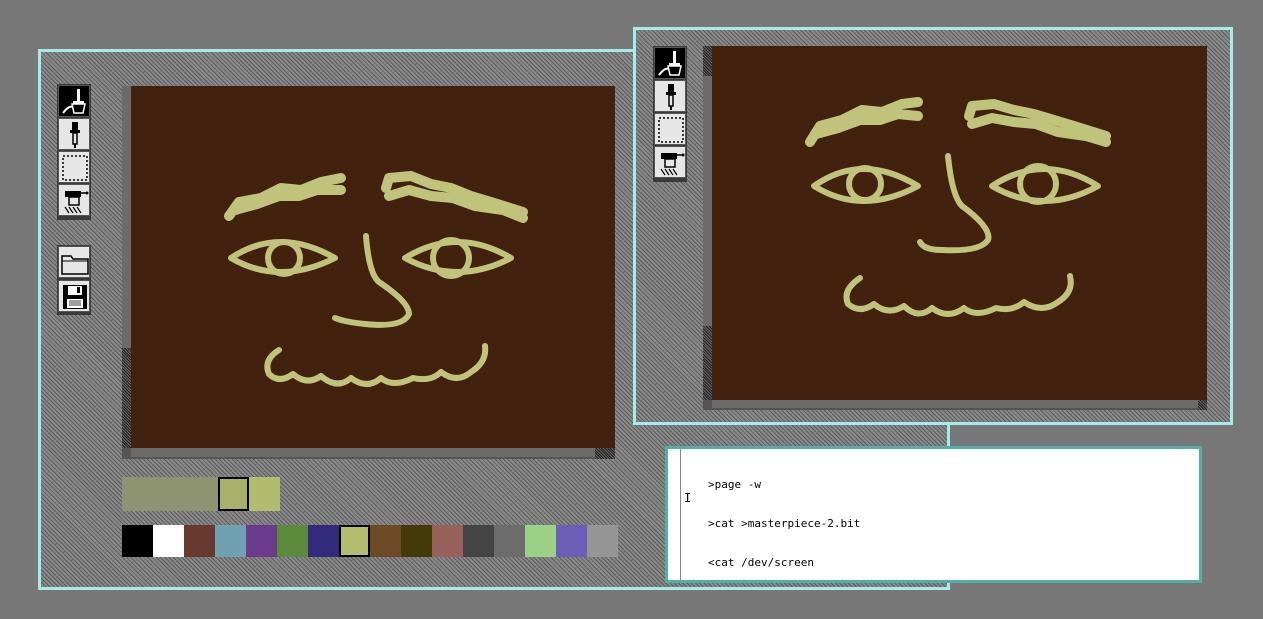 This screenshot has height=619, width=1263. I want to click on scroll-arrow-top, so click(707, 61).